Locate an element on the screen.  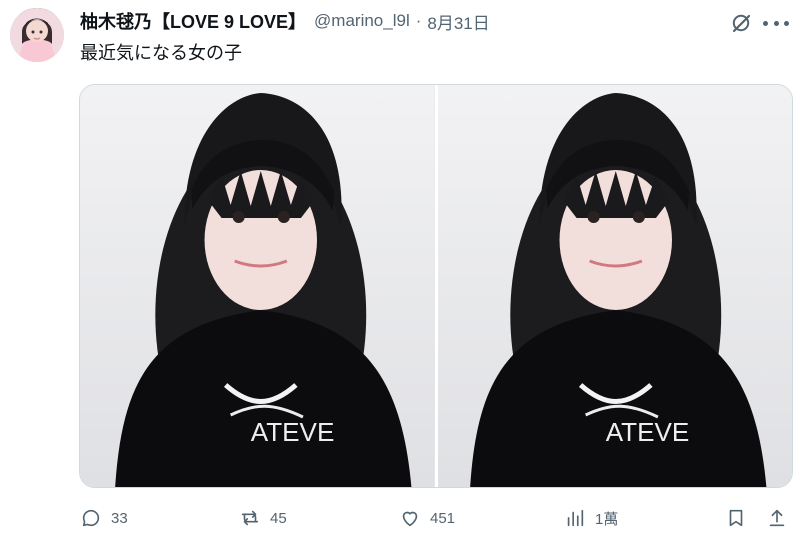
post-header: 柚木毬乃【LOVE 9 LOVE】 @marino_l9l · 8月31日 is located at coordinates (285, 21).